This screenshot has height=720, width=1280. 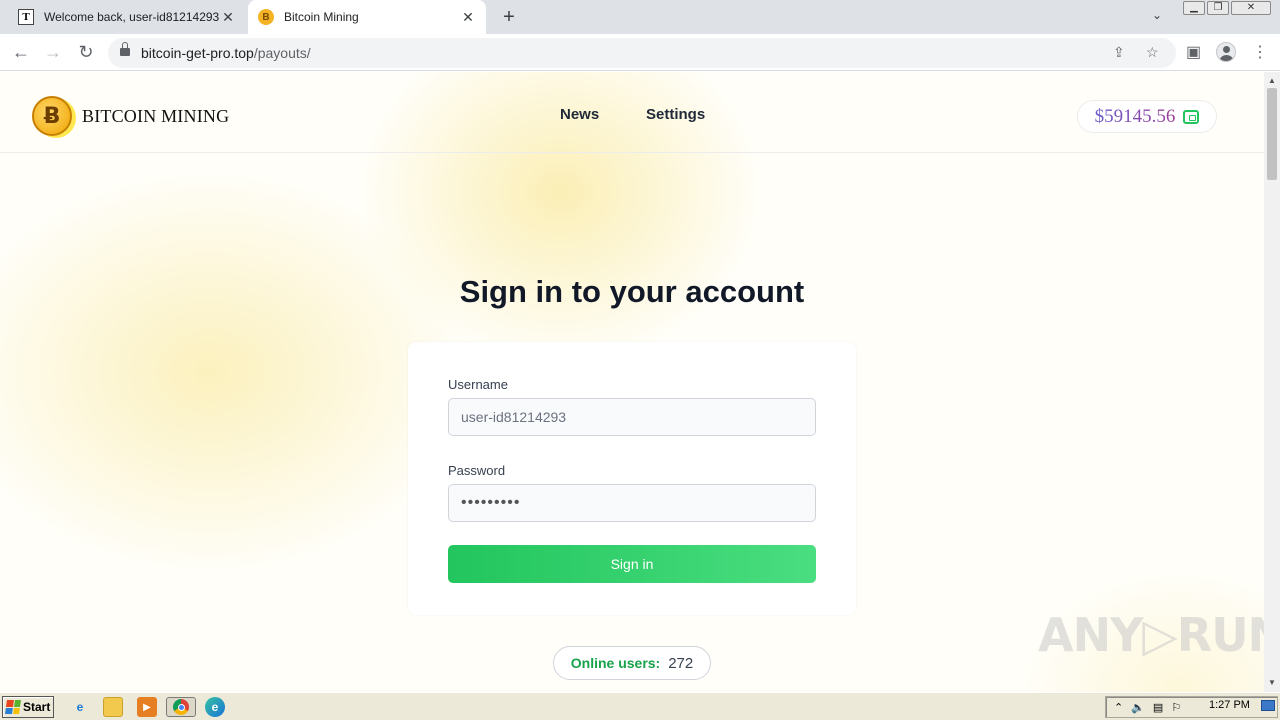 What do you see at coordinates (215, 707) in the screenshot?
I see `edge-icon: e` at bounding box center [215, 707].